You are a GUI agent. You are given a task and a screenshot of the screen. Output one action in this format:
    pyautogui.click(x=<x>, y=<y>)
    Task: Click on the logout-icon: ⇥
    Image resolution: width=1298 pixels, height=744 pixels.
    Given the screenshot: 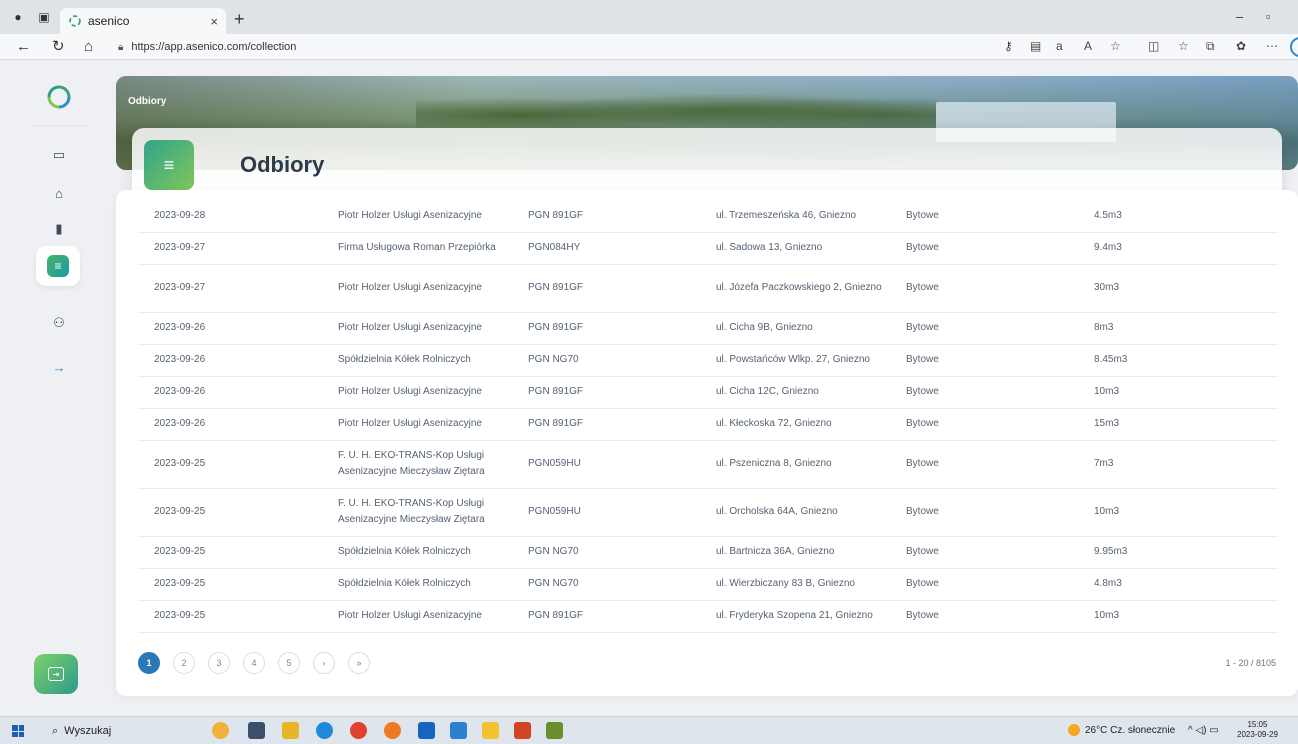 What is the action you would take?
    pyautogui.click(x=56, y=674)
    